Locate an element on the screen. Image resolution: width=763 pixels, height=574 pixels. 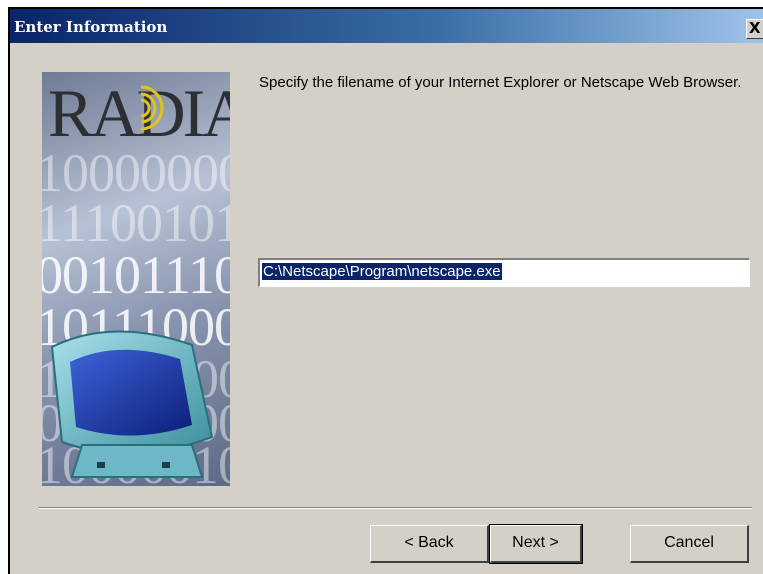
close-icon: X is located at coordinates (755, 28).